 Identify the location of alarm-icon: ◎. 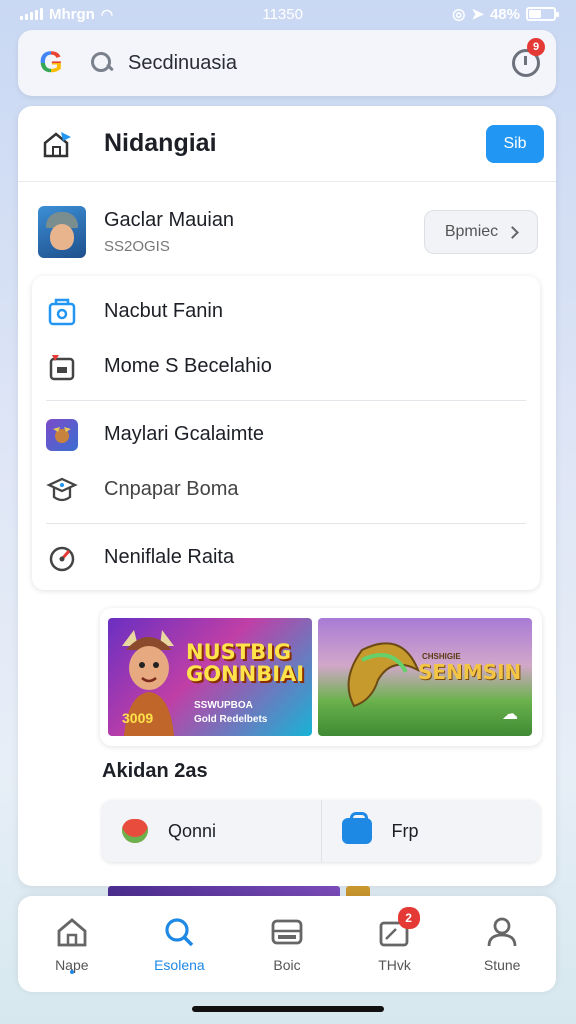
(459, 14).